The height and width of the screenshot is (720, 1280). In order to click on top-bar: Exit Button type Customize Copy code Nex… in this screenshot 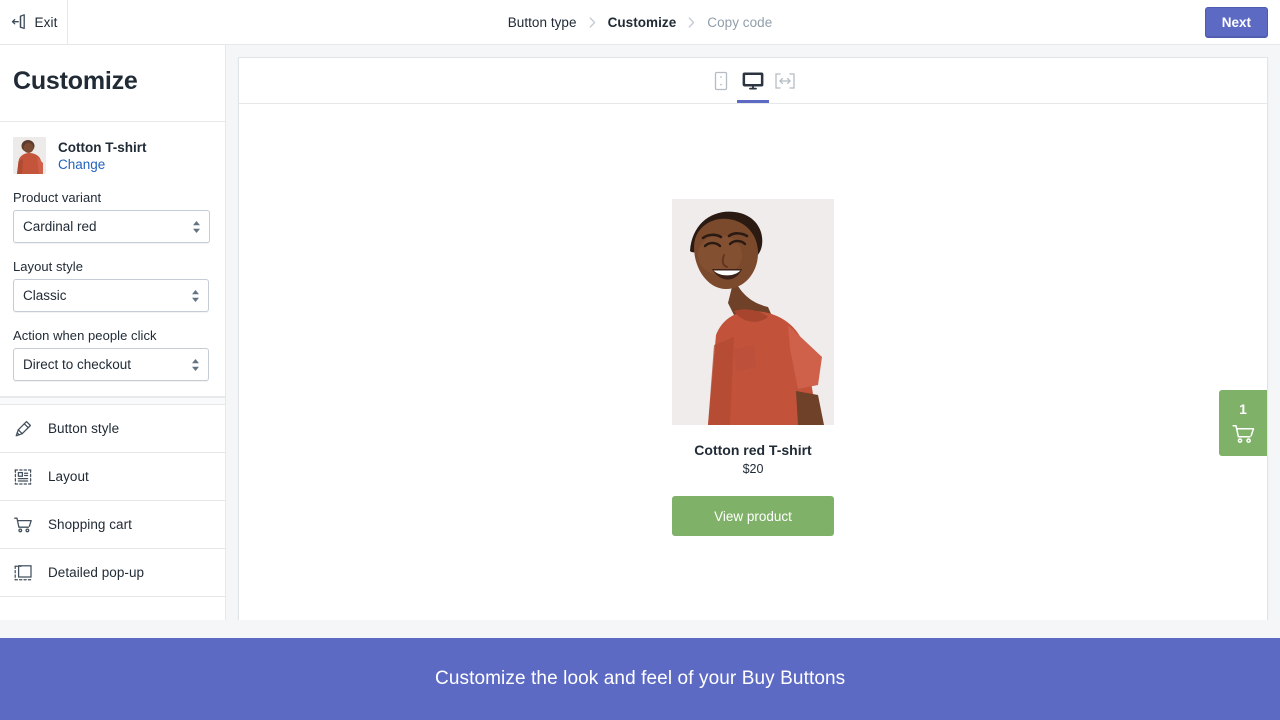, I will do `click(640, 22)`.